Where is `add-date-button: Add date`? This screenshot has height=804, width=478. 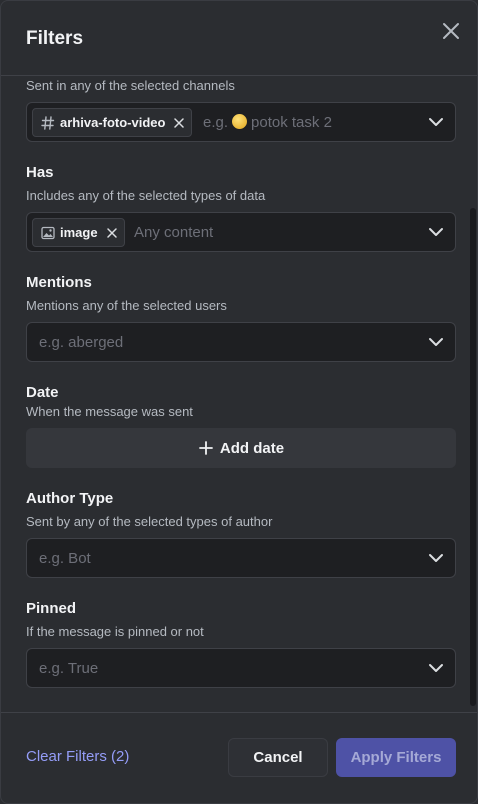 add-date-button: Add date is located at coordinates (241, 448).